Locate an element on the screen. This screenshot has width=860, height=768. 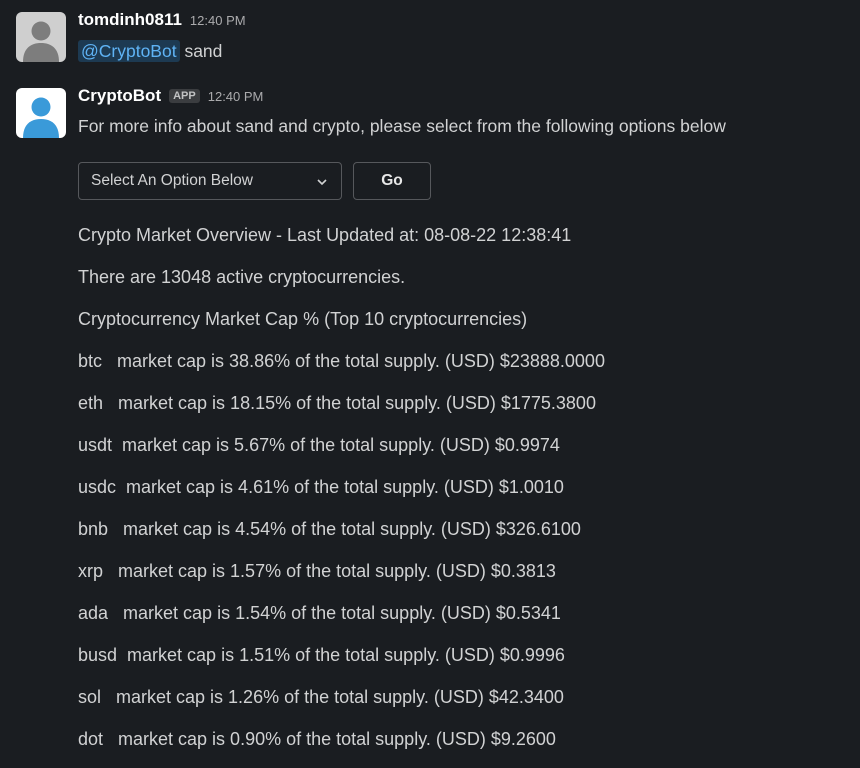
bot-silhouette-icon is located at coordinates (41, 113).